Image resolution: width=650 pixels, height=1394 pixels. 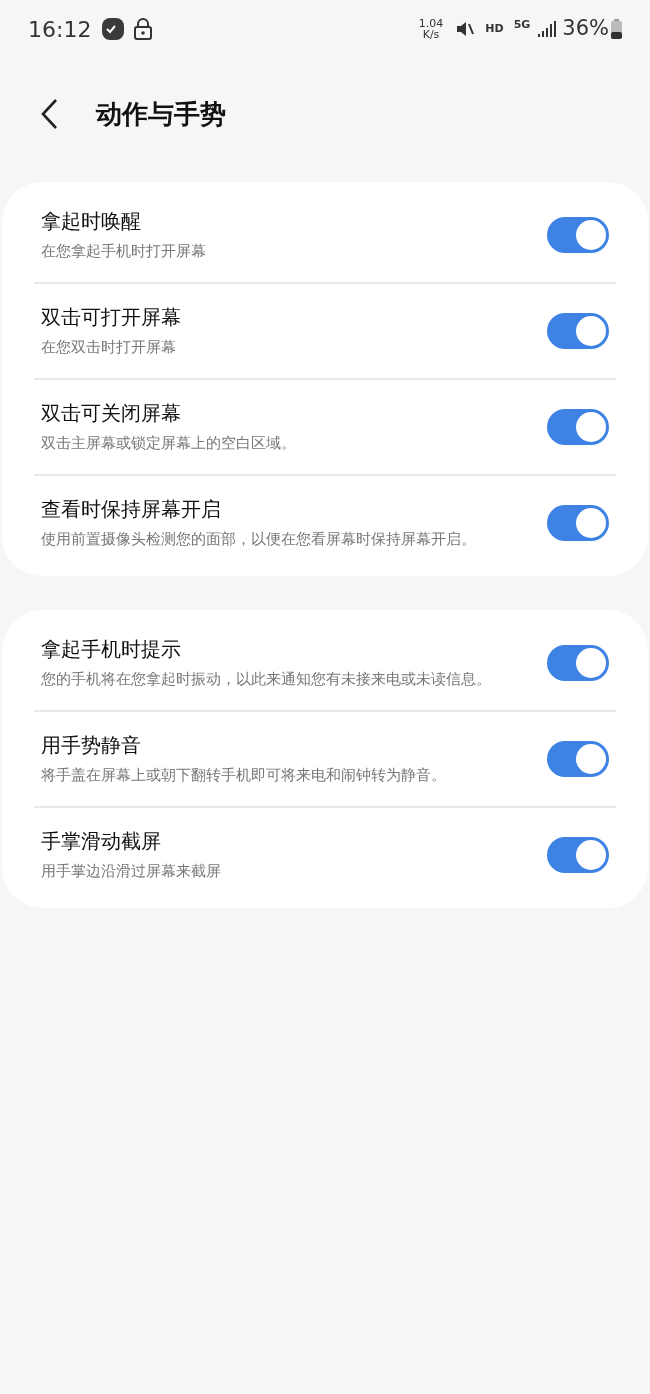 What do you see at coordinates (259, 539) in the screenshot?
I see `setting-description: 使用前置摄像头检测您的面部，以便在您看屏幕时保持屏幕开启。` at bounding box center [259, 539].